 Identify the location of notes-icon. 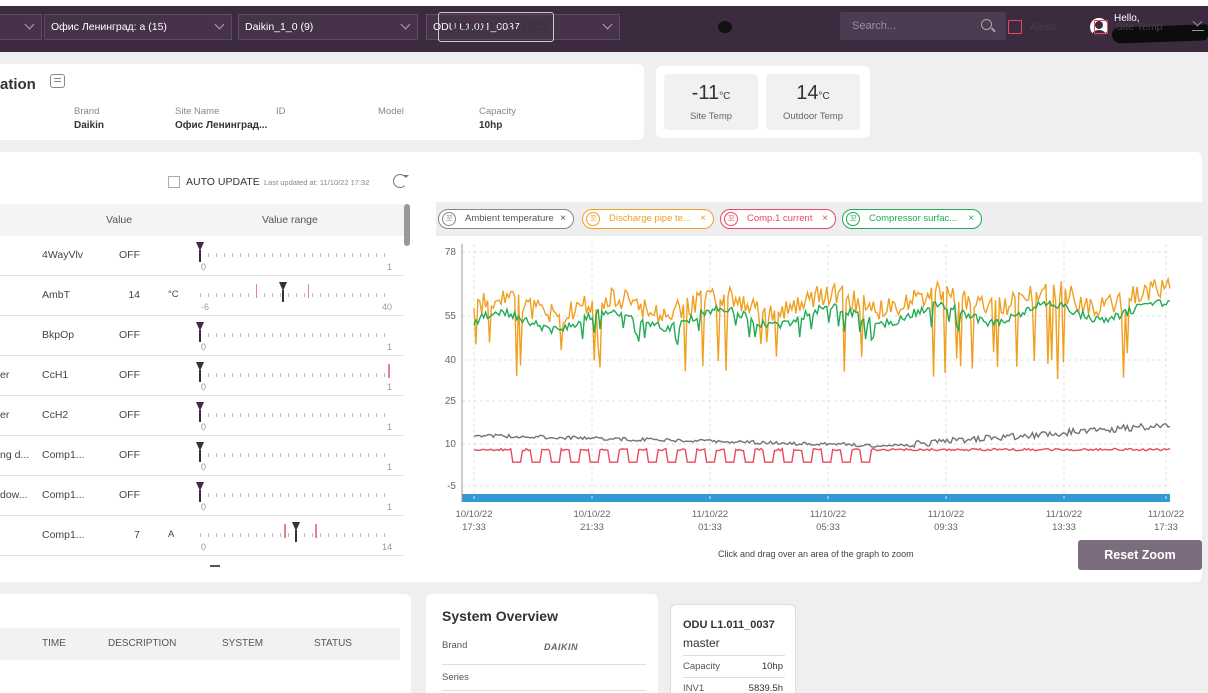
(57, 81).